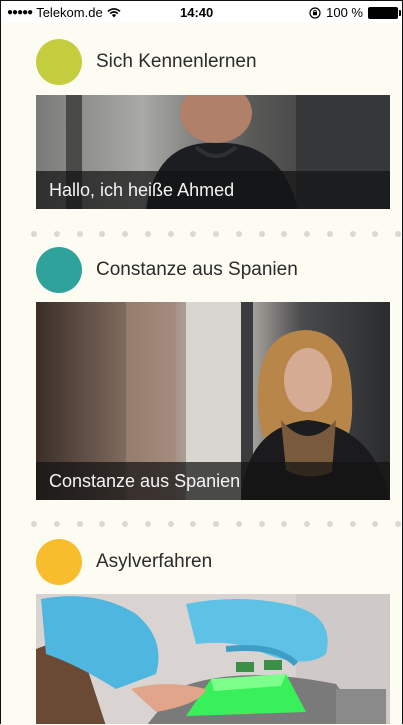 The image size is (403, 725). What do you see at coordinates (176, 61) in the screenshot?
I see `section-title: Sich Kennenlernen` at bounding box center [176, 61].